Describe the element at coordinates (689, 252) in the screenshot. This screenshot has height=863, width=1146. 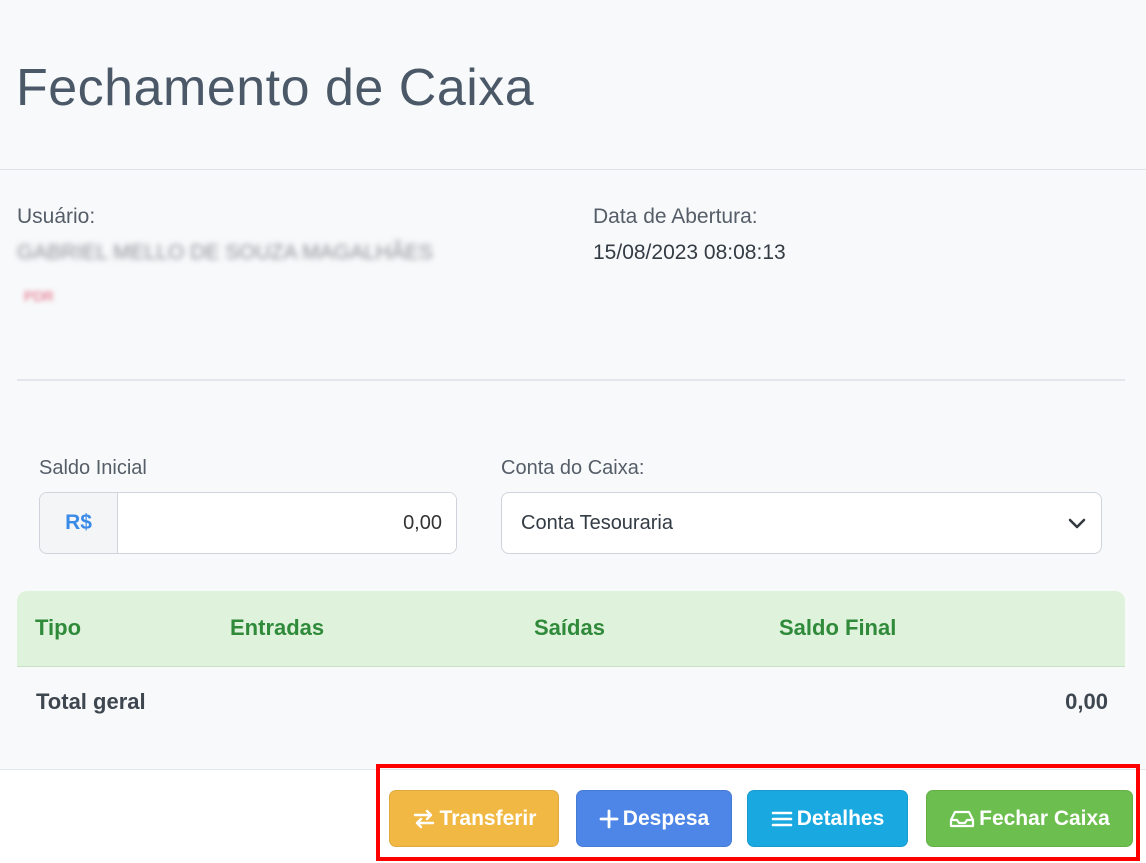
I see `open-date-value: 15/08/2023 08:08:13` at that location.